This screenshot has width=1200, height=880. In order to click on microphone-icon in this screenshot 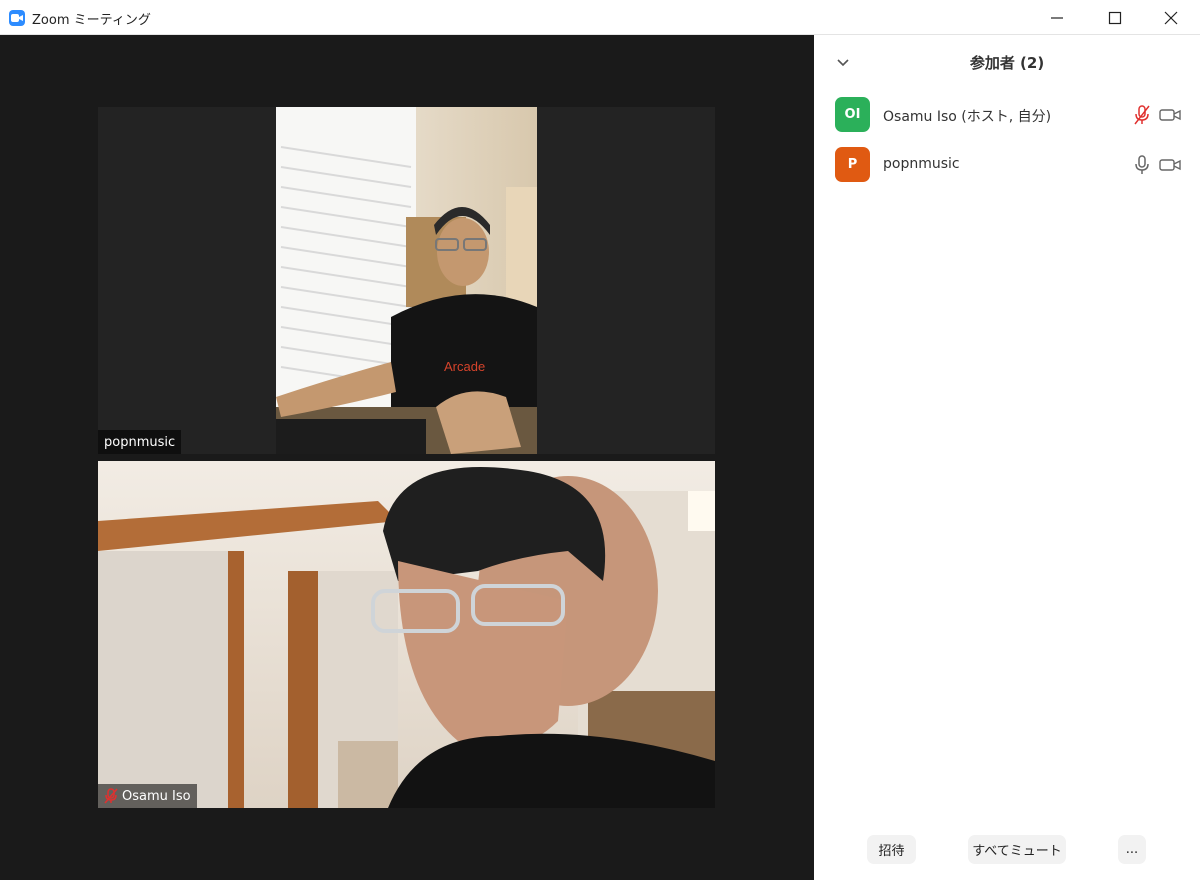, I will do `click(1142, 165)`.